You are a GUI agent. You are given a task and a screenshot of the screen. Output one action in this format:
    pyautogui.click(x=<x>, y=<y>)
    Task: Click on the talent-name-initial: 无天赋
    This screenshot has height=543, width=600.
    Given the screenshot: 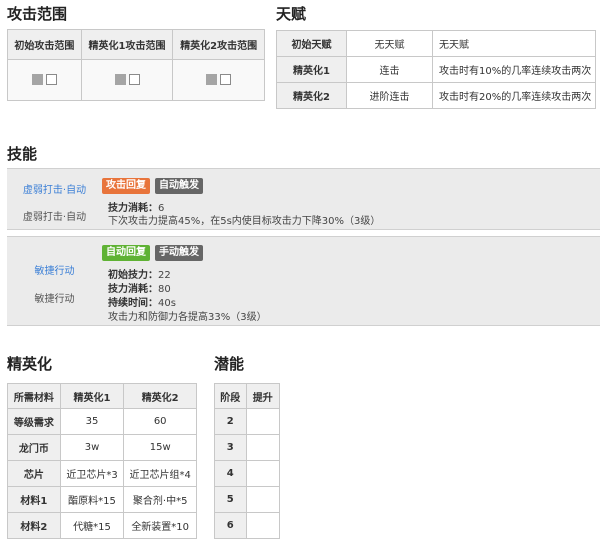 What is the action you would take?
    pyautogui.click(x=389, y=43)
    